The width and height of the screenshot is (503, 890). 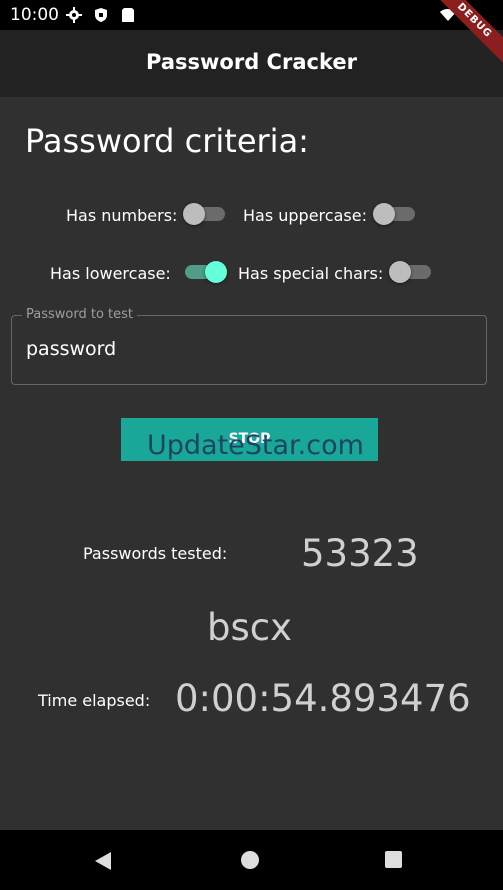 I want to click on time-elapsed-value: 0:00:54.893476, so click(x=323, y=698).